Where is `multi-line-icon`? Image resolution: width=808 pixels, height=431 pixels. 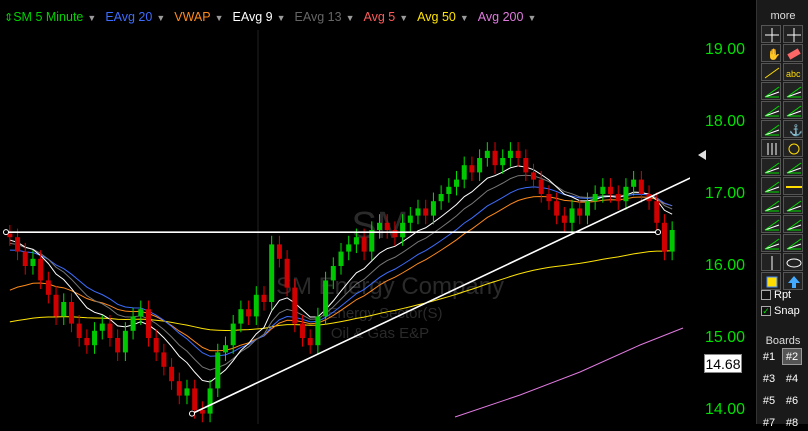
multi-line-icon is located at coordinates (793, 167).